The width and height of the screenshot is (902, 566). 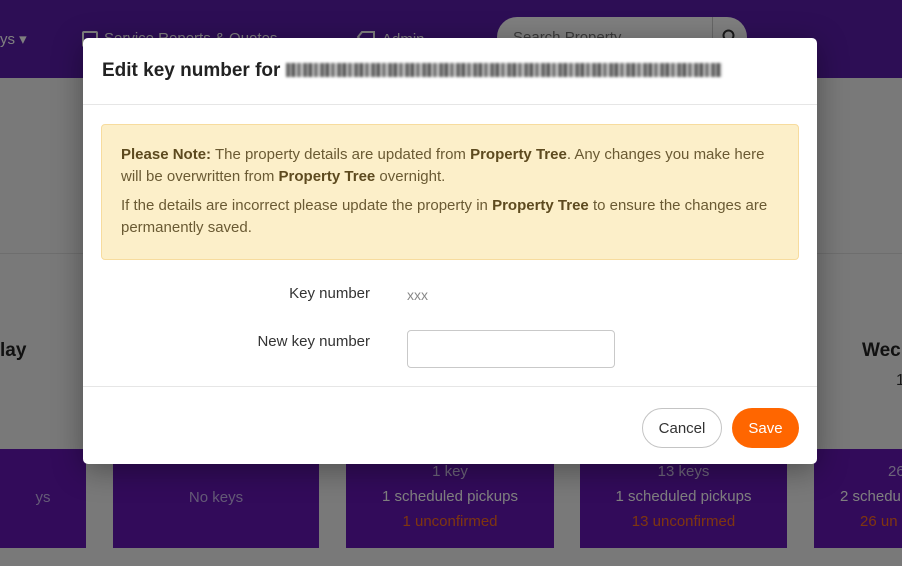 What do you see at coordinates (682, 428) in the screenshot?
I see `cancel-button: Cancel` at bounding box center [682, 428].